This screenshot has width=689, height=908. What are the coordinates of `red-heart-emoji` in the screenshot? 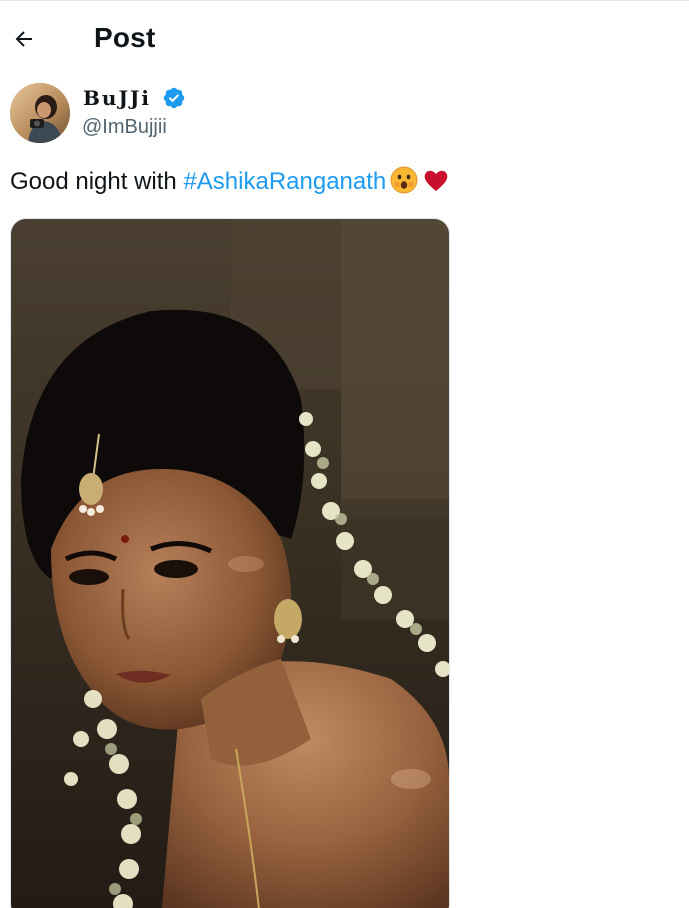 It's located at (436, 183).